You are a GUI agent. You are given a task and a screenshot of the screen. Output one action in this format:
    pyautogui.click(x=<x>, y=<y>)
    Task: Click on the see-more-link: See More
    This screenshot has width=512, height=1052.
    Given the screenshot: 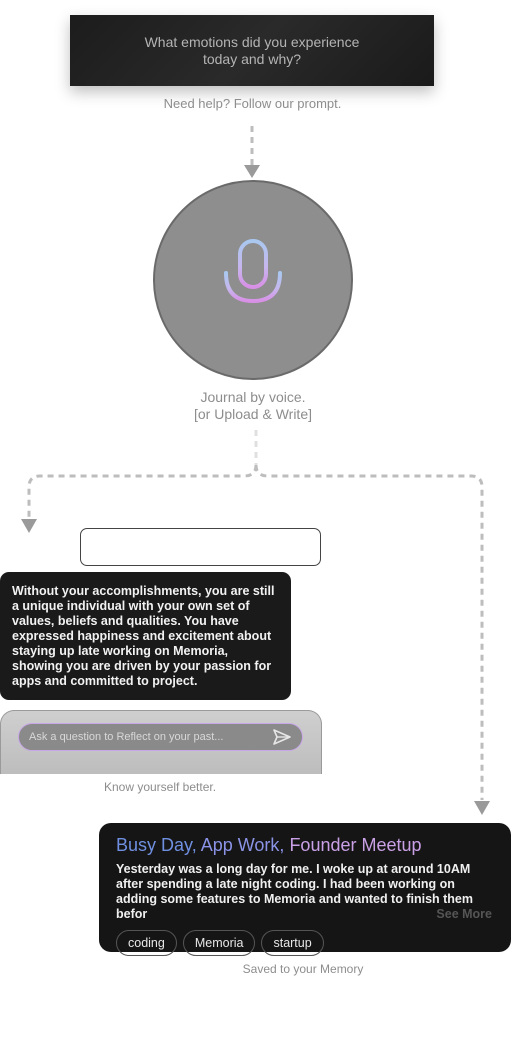 What is the action you would take?
    pyautogui.click(x=455, y=914)
    